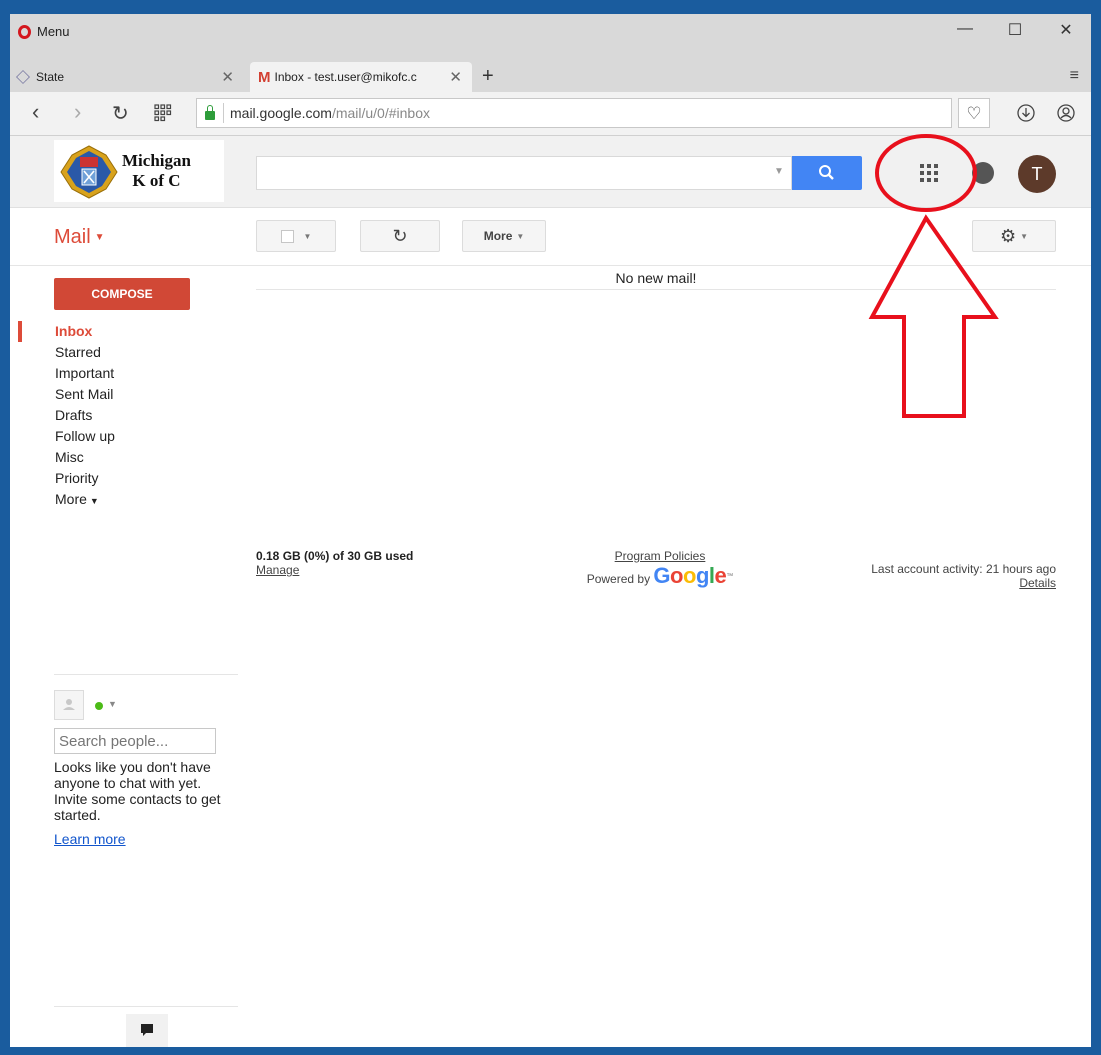  What do you see at coordinates (963, 569) in the screenshot?
I see `last-activity-text: Last account activity: 21 hours ago` at bounding box center [963, 569].